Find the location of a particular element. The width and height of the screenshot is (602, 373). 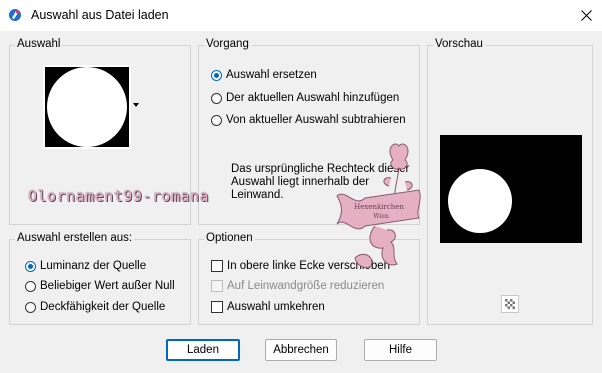

radio-label: Beliebiger Wert außer Null is located at coordinates (107, 286).